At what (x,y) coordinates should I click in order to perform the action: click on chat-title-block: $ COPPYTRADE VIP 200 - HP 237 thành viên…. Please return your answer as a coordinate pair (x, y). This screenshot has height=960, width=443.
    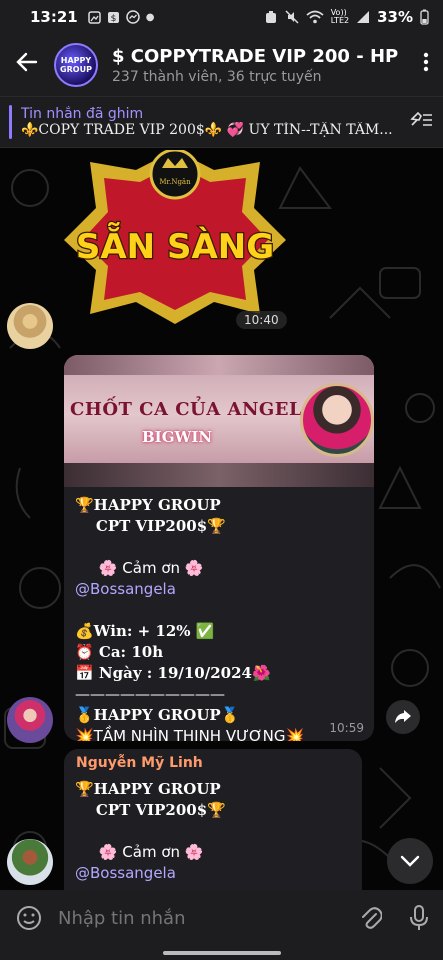
    Looking at the image, I should click on (260, 65).